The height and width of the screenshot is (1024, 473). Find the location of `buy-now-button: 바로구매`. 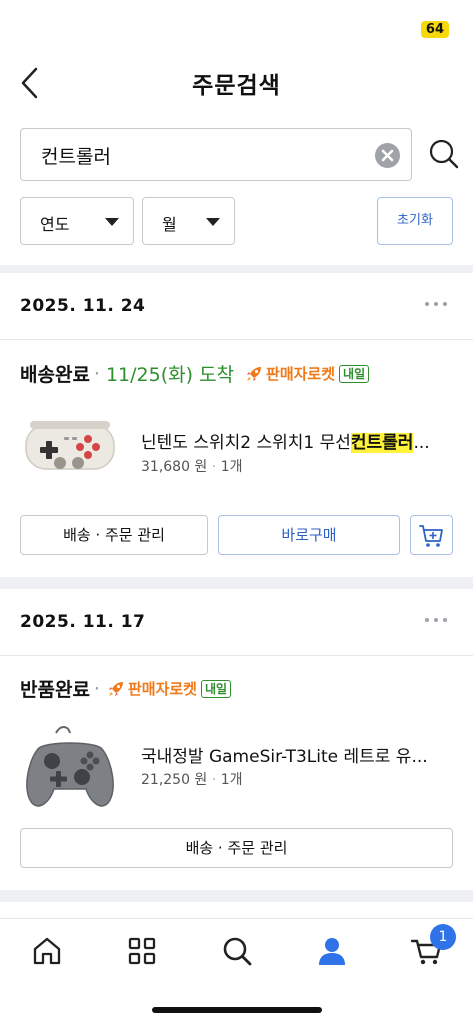

buy-now-button: 바로구매 is located at coordinates (309, 535).